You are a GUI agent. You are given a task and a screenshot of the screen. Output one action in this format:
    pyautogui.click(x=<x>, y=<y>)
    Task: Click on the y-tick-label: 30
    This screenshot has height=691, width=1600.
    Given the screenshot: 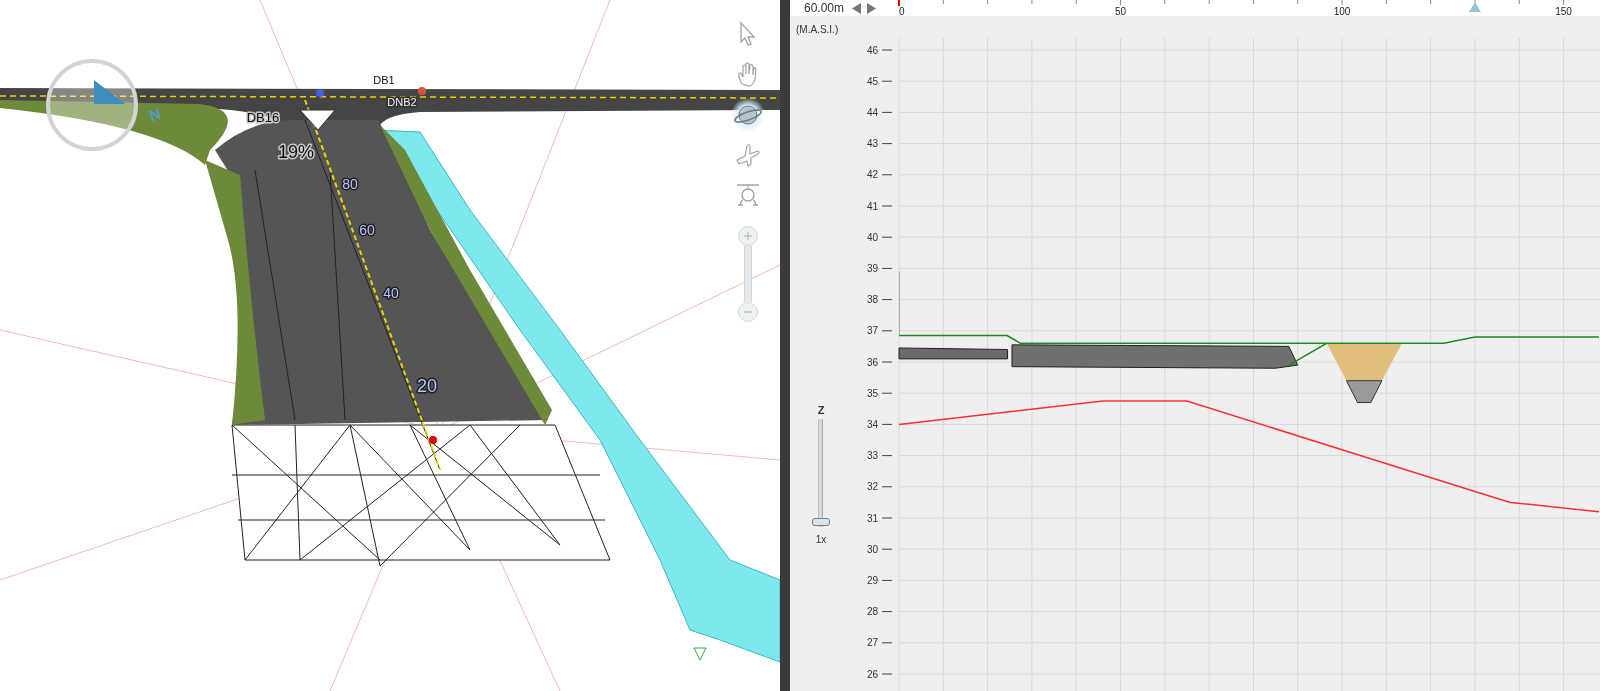 What is the action you would take?
    pyautogui.click(x=872, y=549)
    